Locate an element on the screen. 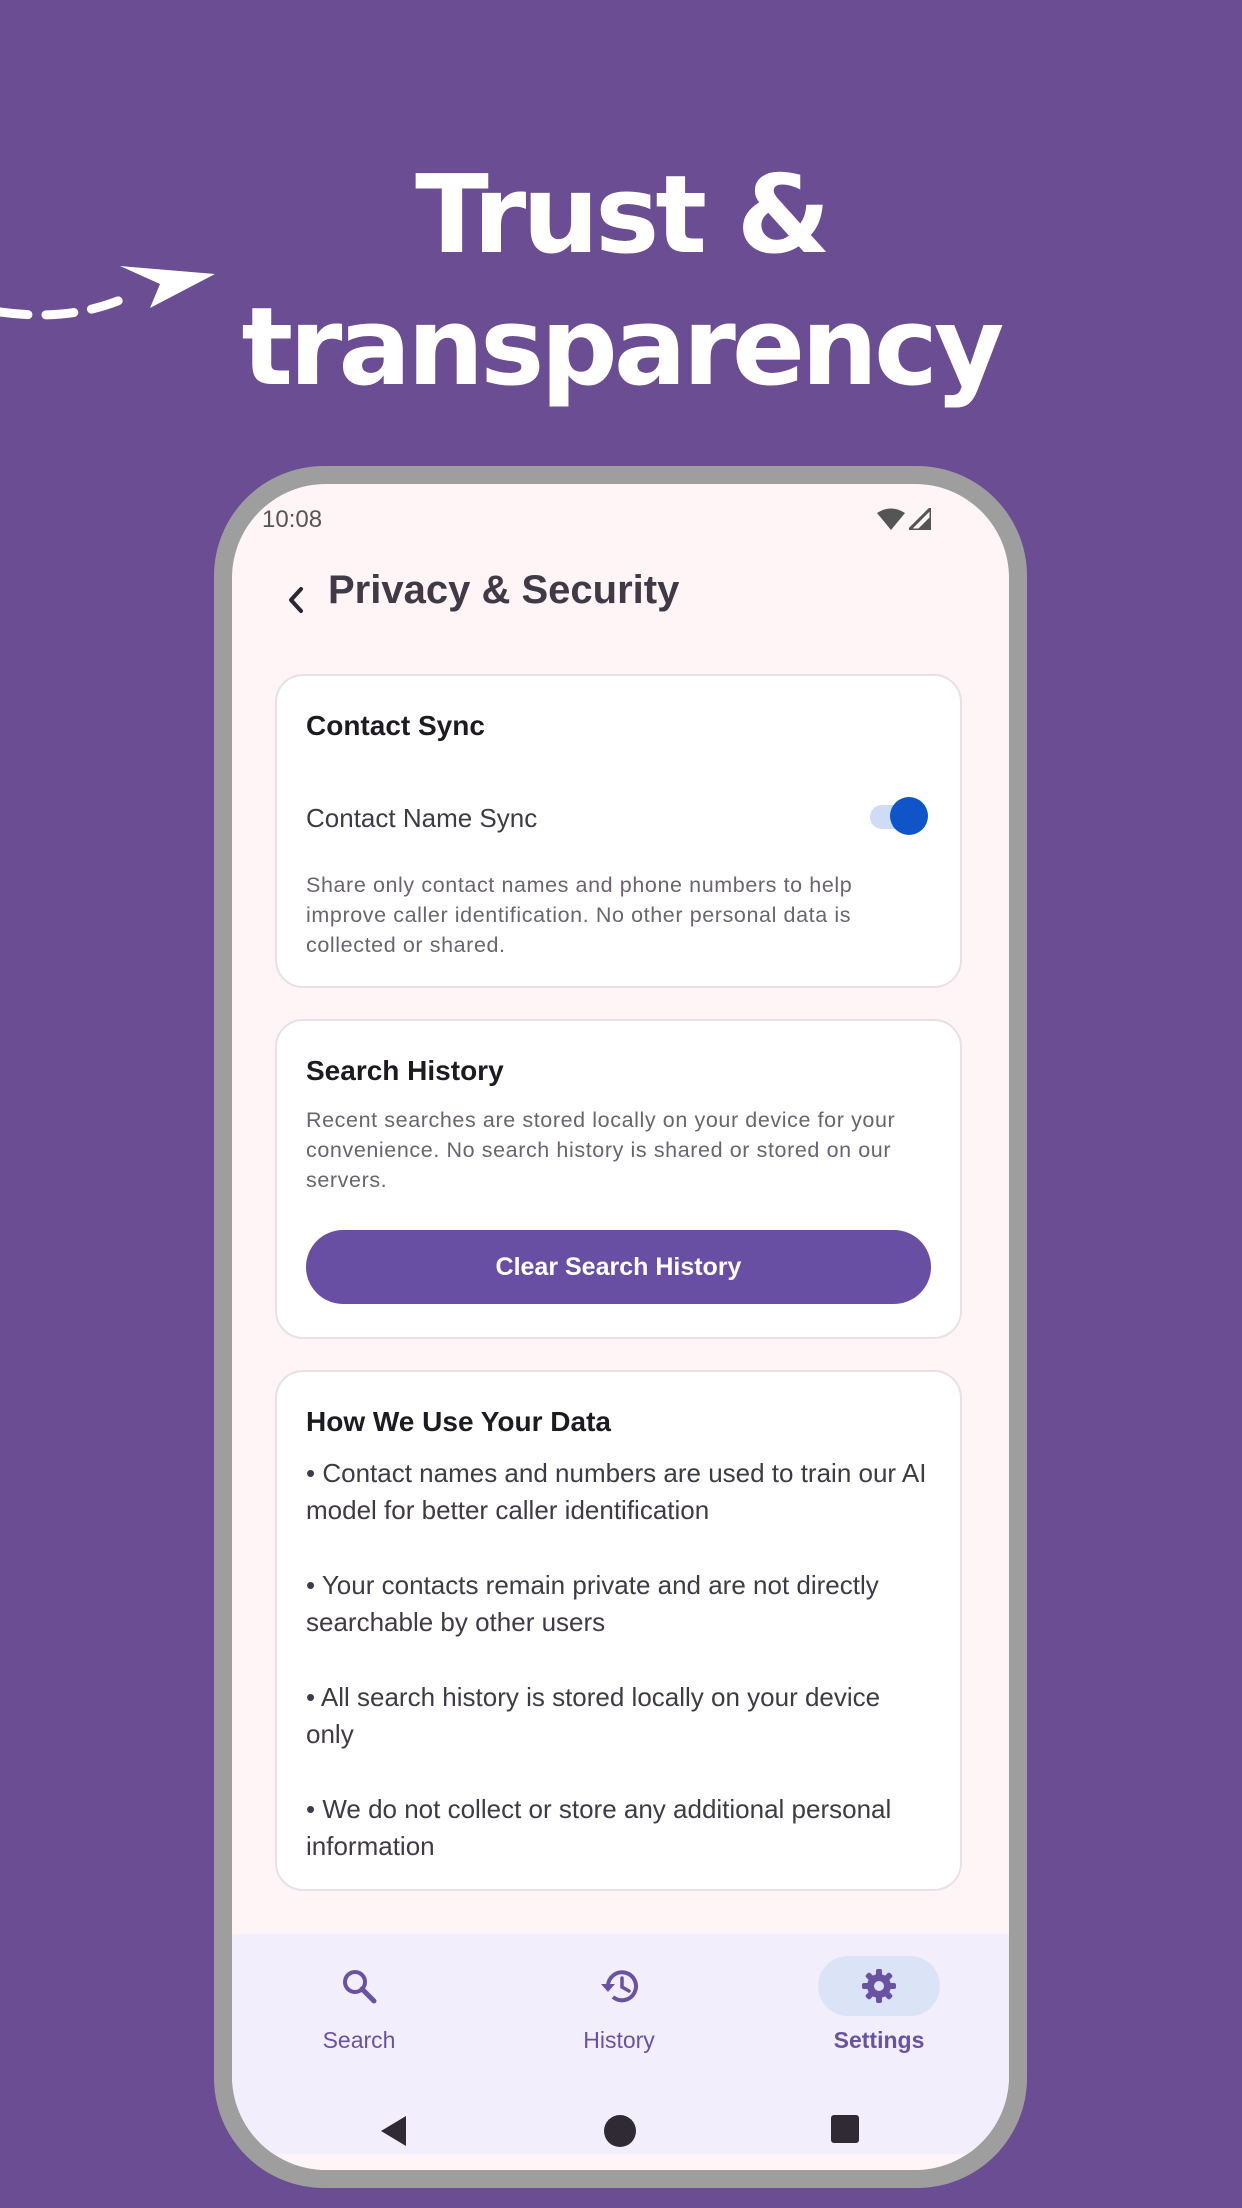 The image size is (1242, 2208). contact-name-sync-label: Contact Name Sync is located at coordinates (422, 818).